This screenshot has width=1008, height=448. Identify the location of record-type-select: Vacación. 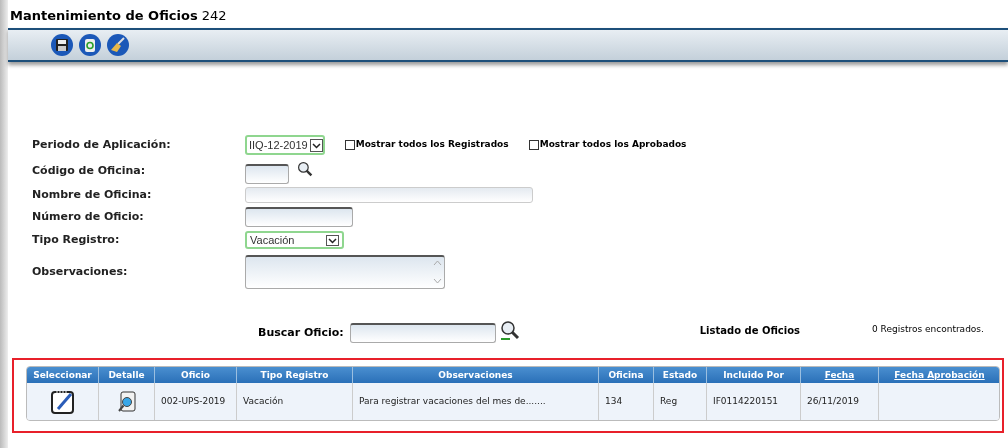
(294, 240).